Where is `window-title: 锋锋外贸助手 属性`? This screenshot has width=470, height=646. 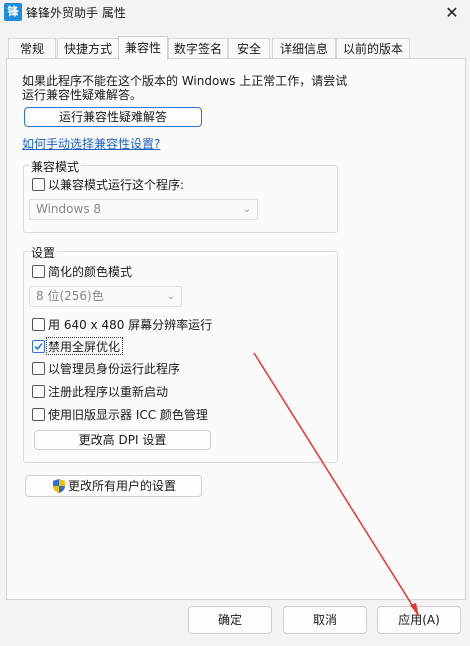
window-title: 锋锋外贸助手 属性 is located at coordinates (76, 13).